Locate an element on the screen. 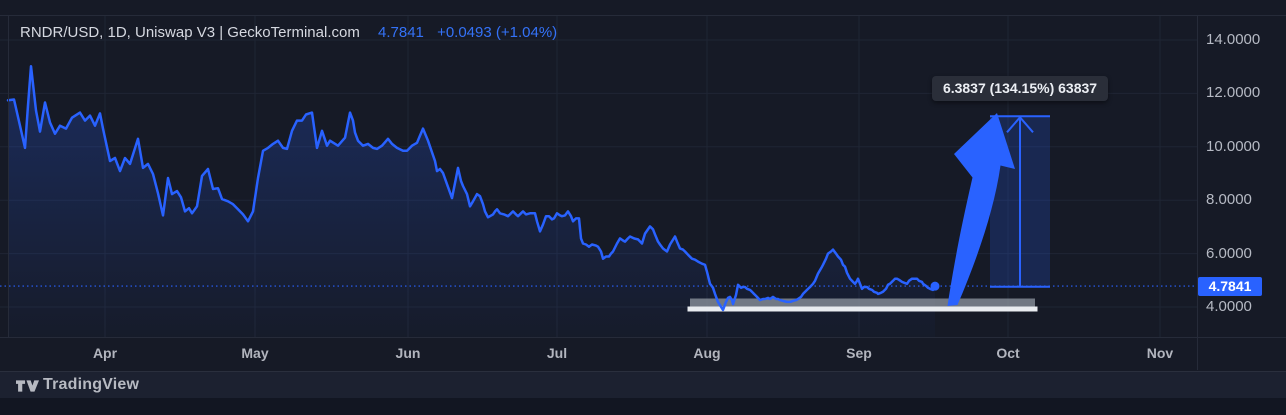  support-zone-white is located at coordinates (862, 309).